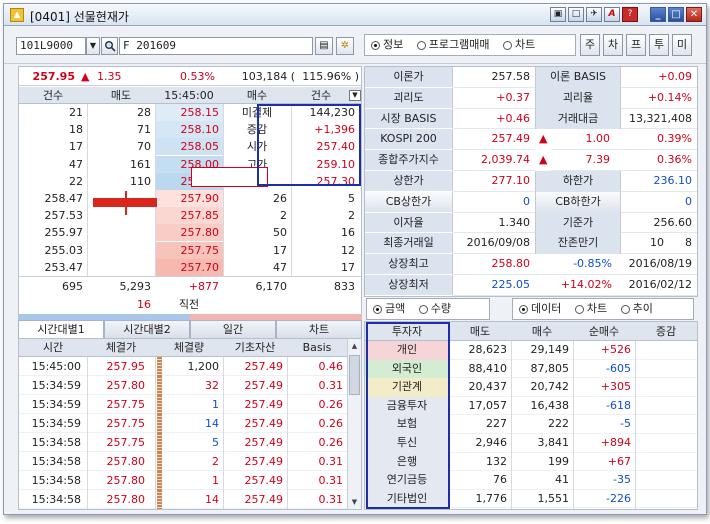 Image resolution: width=710 pixels, height=524 pixels. I want to click on bid-count: 5, so click(351, 198).